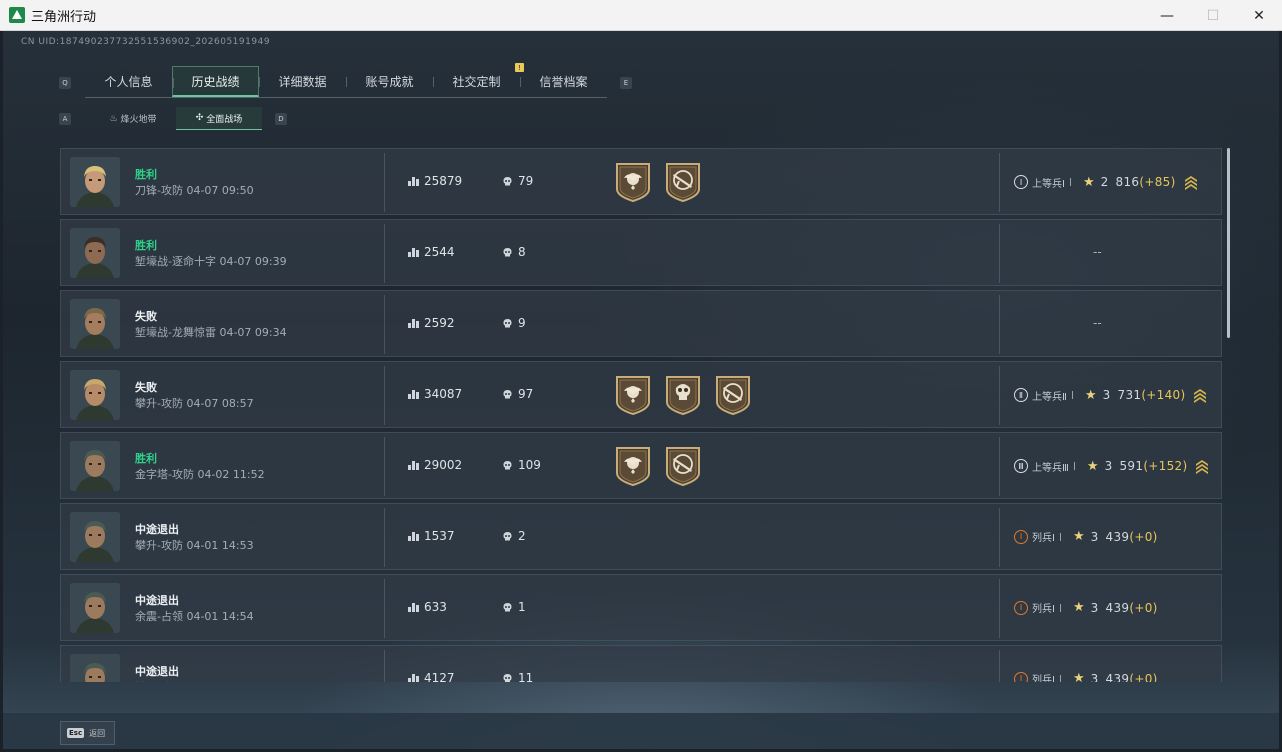 This screenshot has width=1282, height=752. What do you see at coordinates (514, 252) in the screenshot?
I see `kills-stat: 8` at bounding box center [514, 252].